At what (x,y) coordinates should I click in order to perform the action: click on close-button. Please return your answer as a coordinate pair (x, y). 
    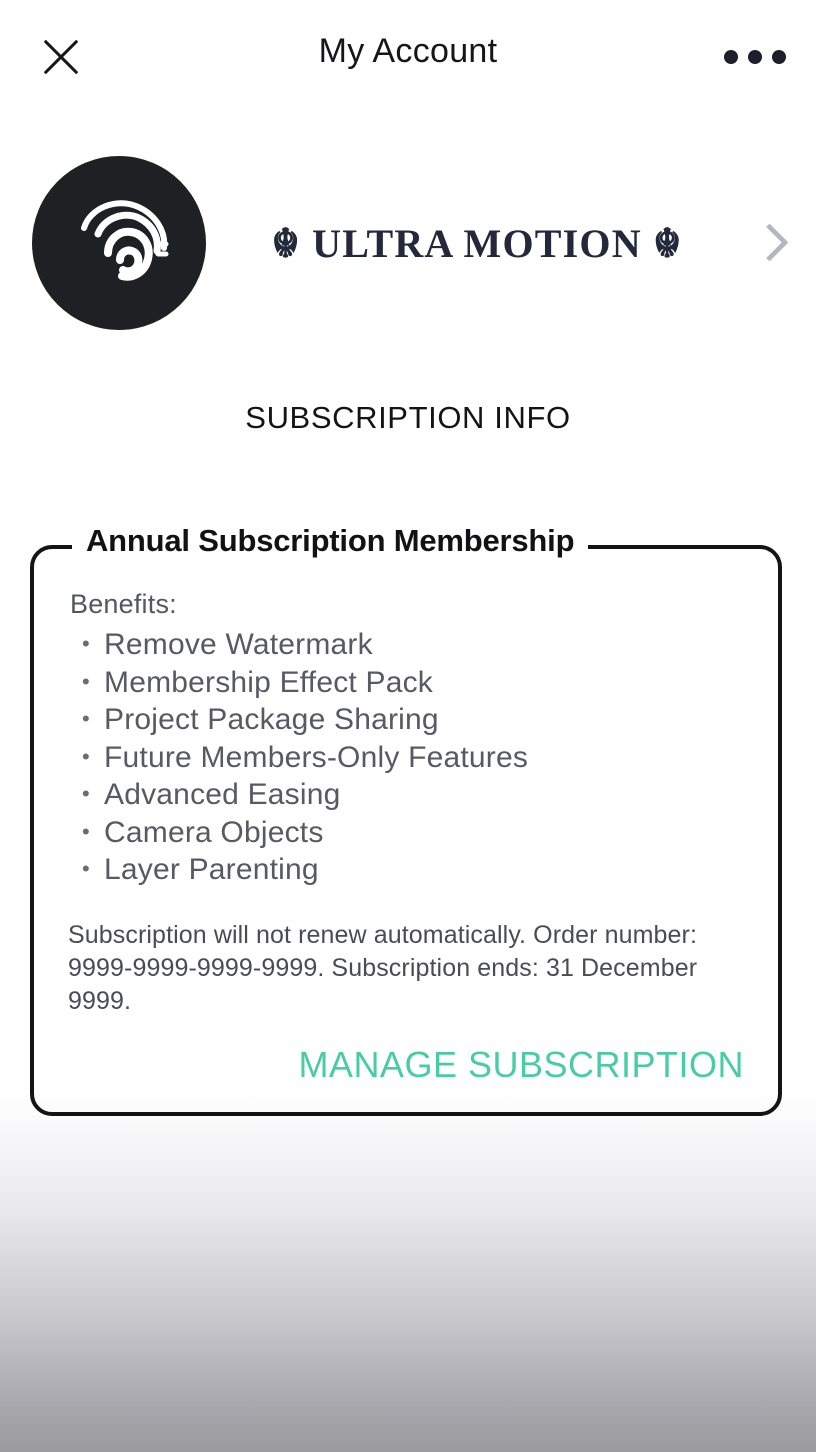
    Looking at the image, I should click on (61, 57).